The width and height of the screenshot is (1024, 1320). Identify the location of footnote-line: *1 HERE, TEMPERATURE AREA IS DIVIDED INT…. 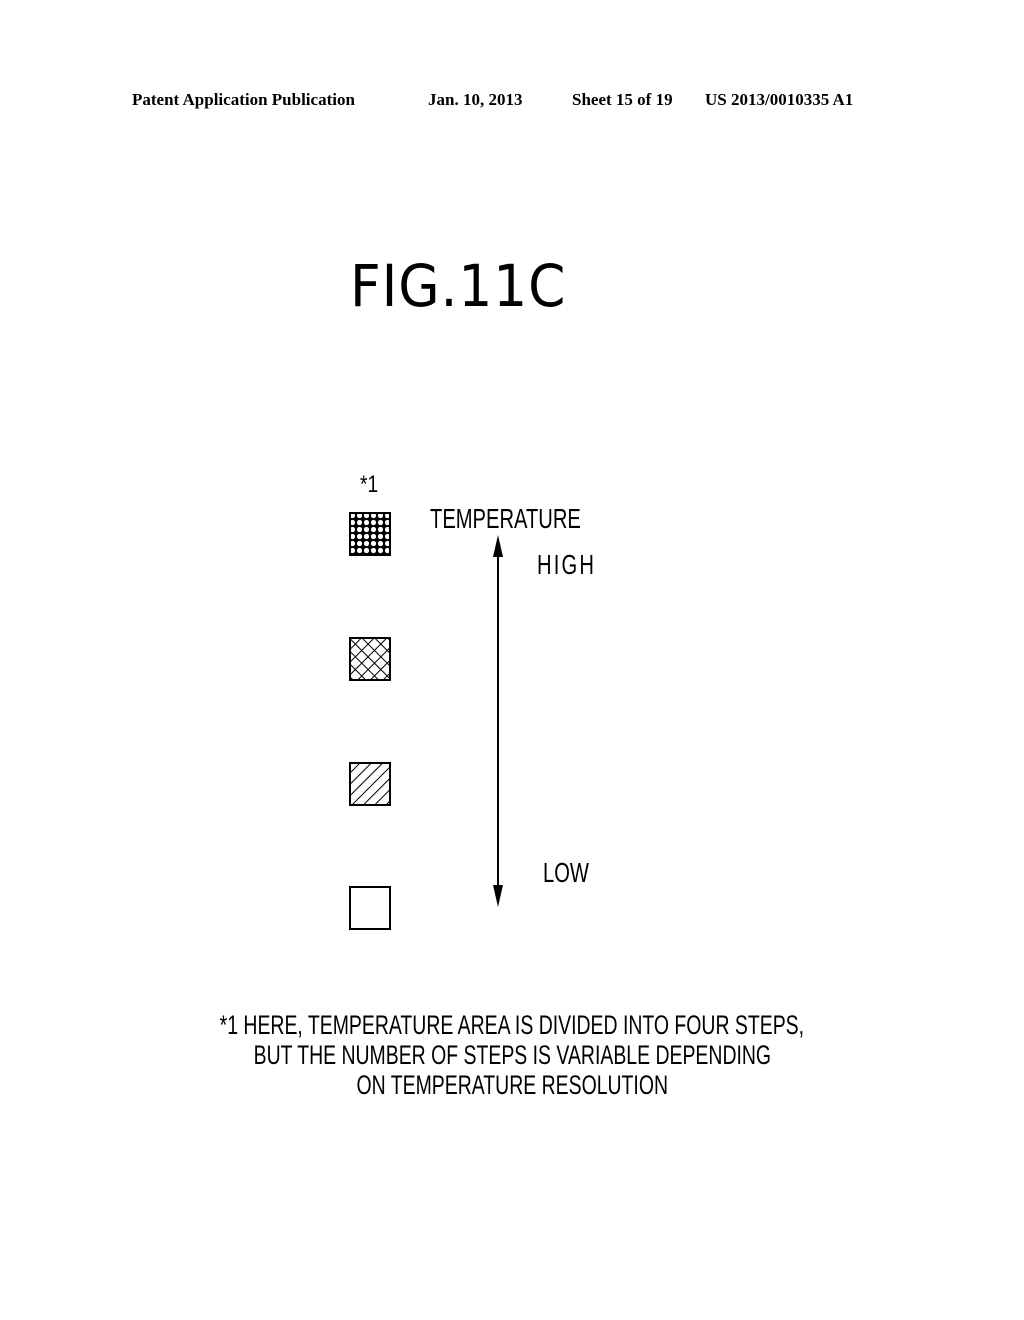
(512, 1025).